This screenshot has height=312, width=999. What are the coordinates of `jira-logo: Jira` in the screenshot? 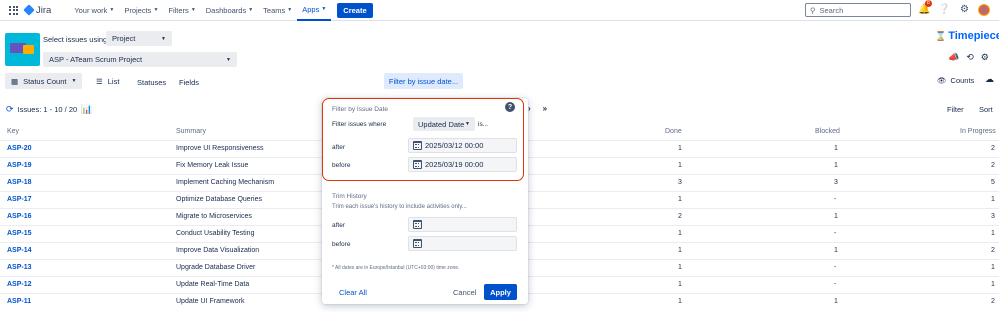 It's located at (37, 10).